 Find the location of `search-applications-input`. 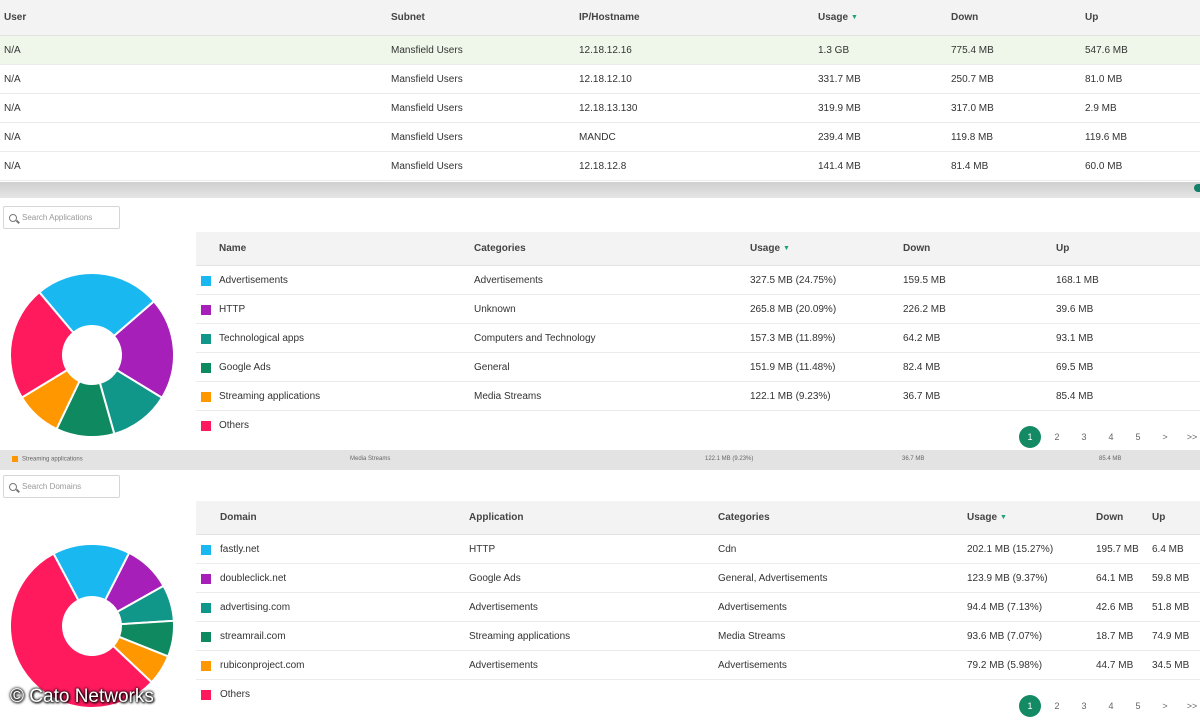

search-applications-input is located at coordinates (69, 217).